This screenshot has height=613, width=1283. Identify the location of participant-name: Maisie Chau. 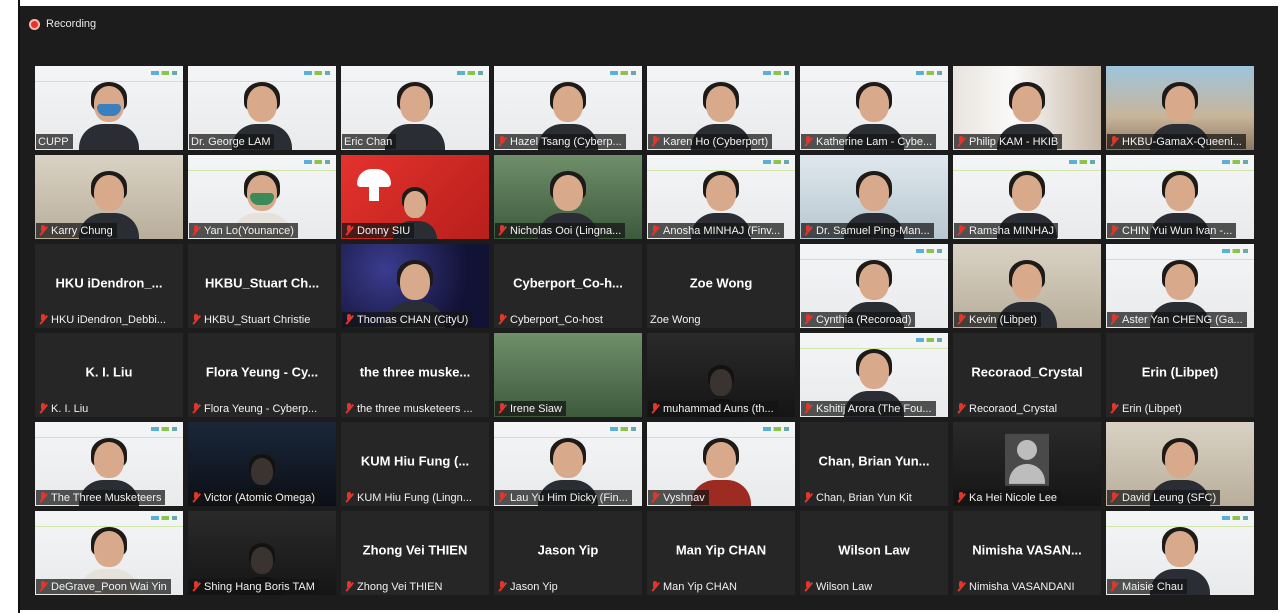
(1153, 586).